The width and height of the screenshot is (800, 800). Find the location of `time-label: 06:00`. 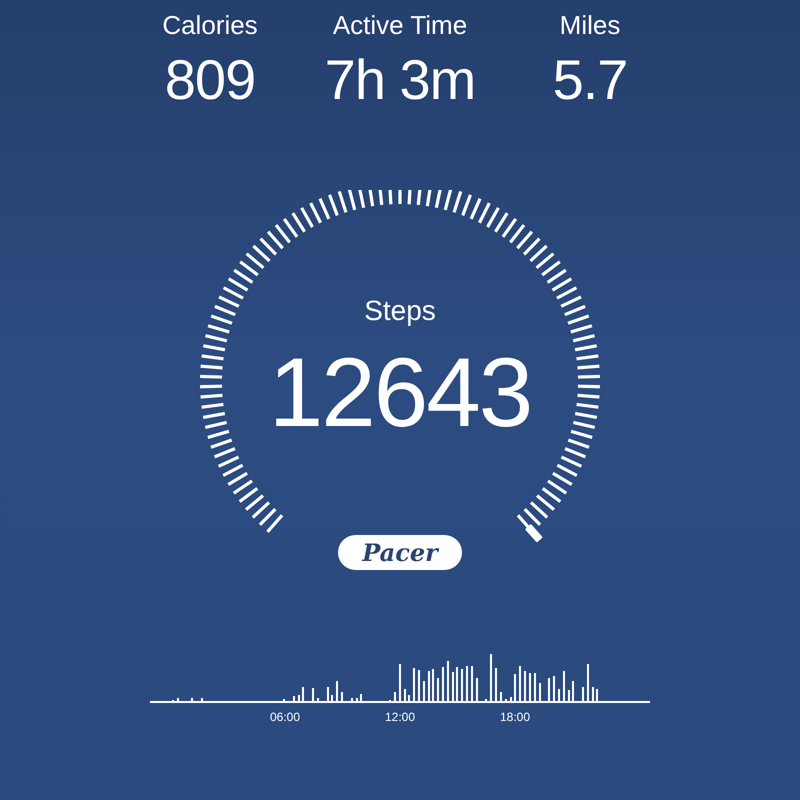

time-label: 06:00 is located at coordinates (285, 717).